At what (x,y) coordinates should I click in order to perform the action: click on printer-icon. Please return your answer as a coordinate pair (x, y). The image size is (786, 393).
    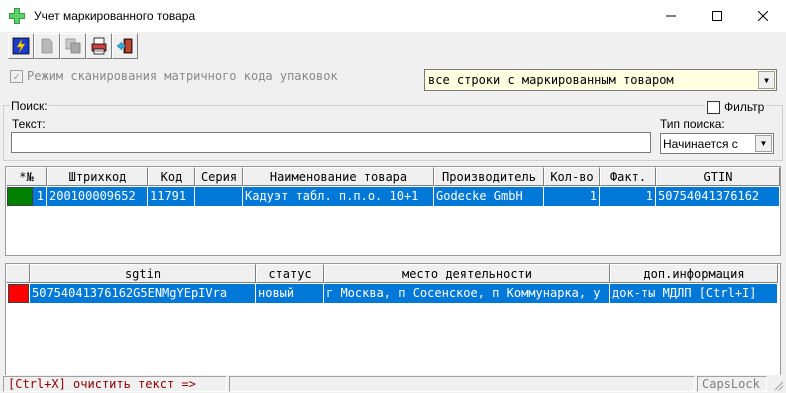
    Looking at the image, I should click on (99, 46).